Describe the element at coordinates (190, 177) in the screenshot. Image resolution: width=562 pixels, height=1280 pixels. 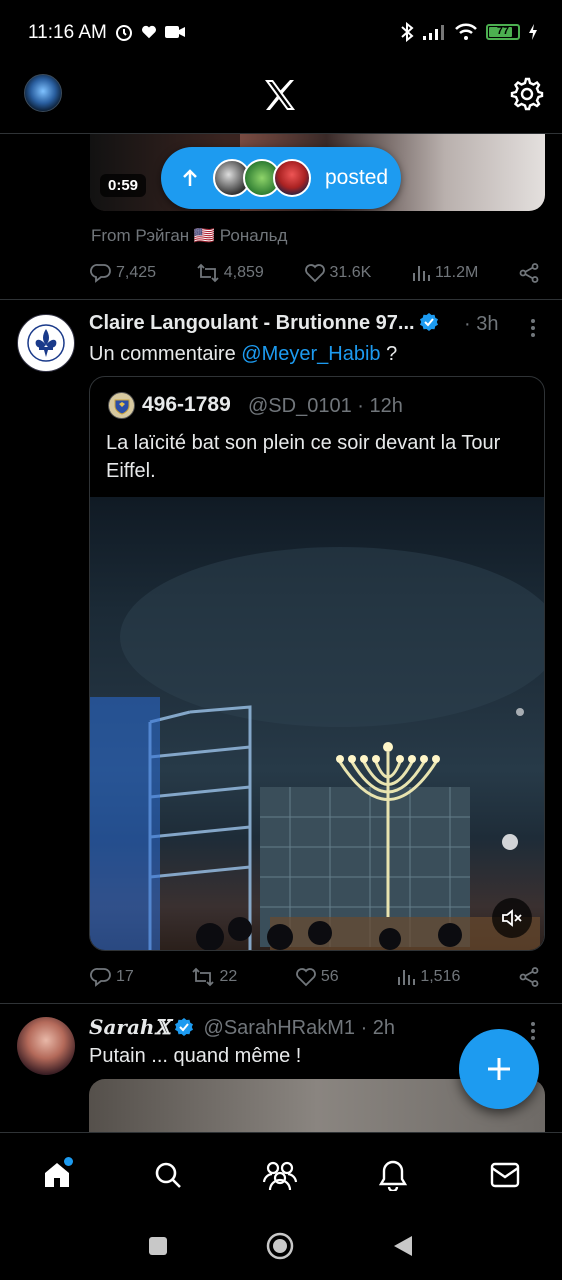
I see `arrow-up-icon` at that location.